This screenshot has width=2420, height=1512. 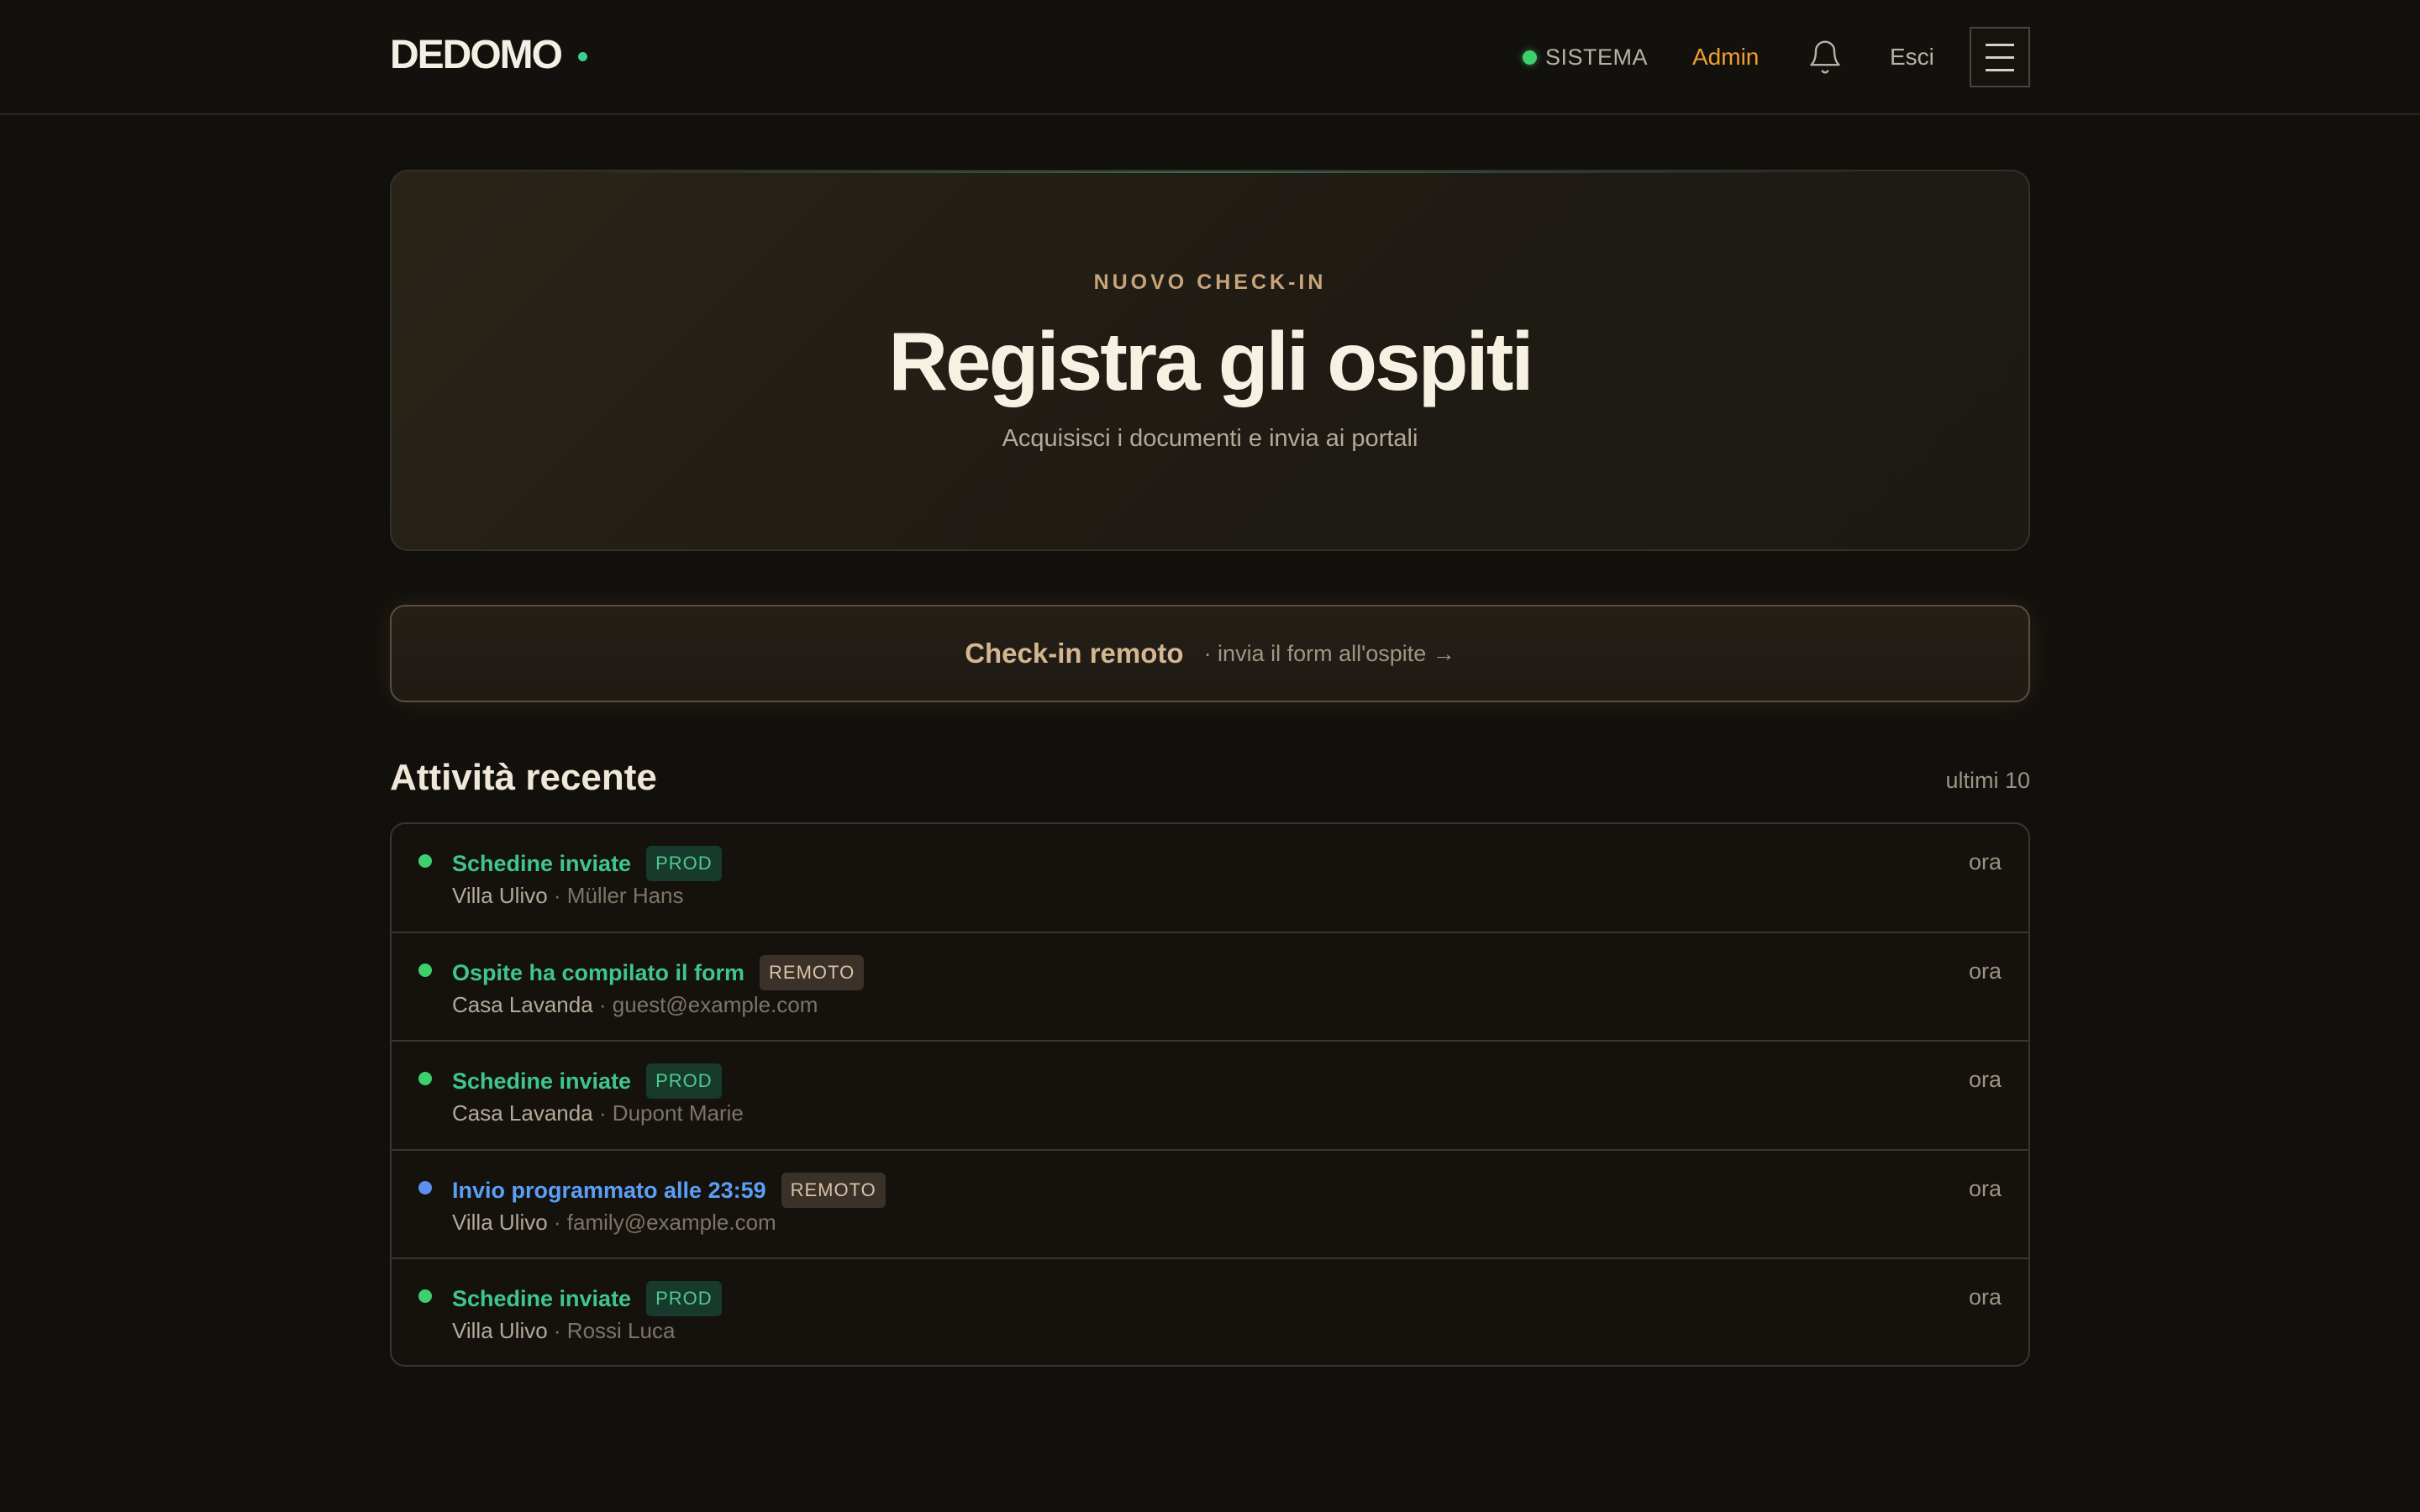 I want to click on guest-name: · Dupont Marie, so click(x=671, y=1113).